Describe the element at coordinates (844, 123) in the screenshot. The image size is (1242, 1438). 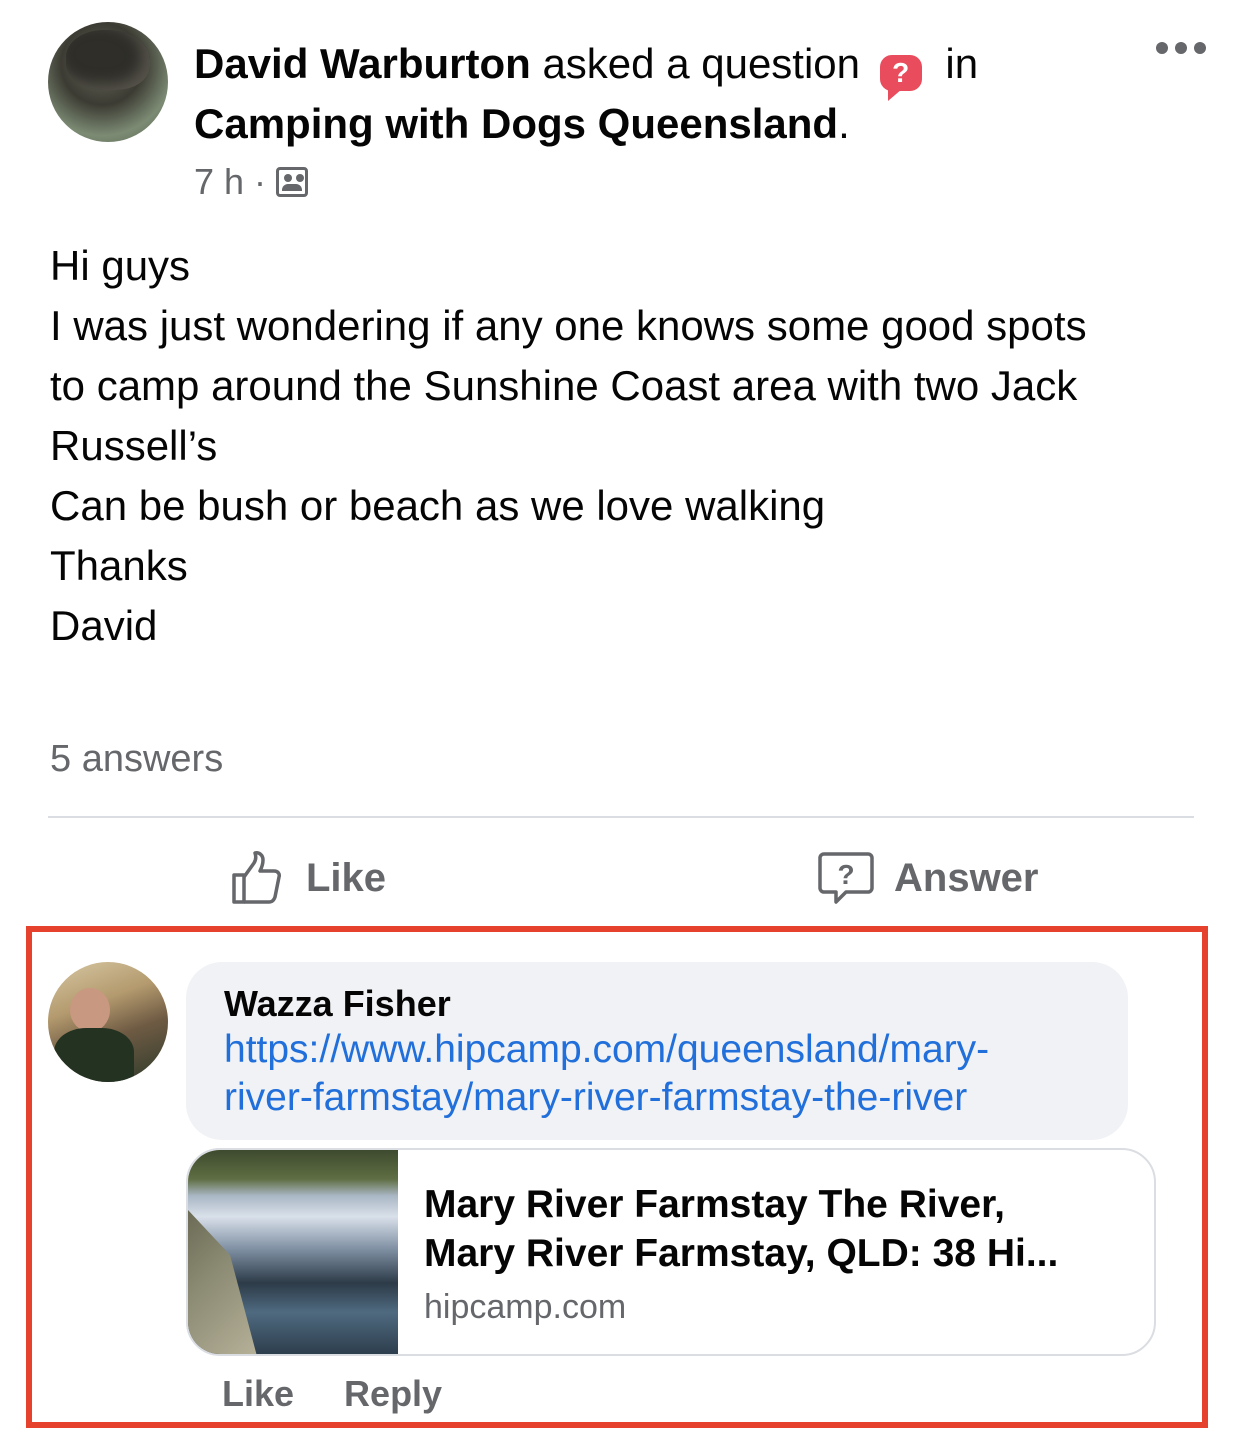
I see `group-suffix: .` at that location.